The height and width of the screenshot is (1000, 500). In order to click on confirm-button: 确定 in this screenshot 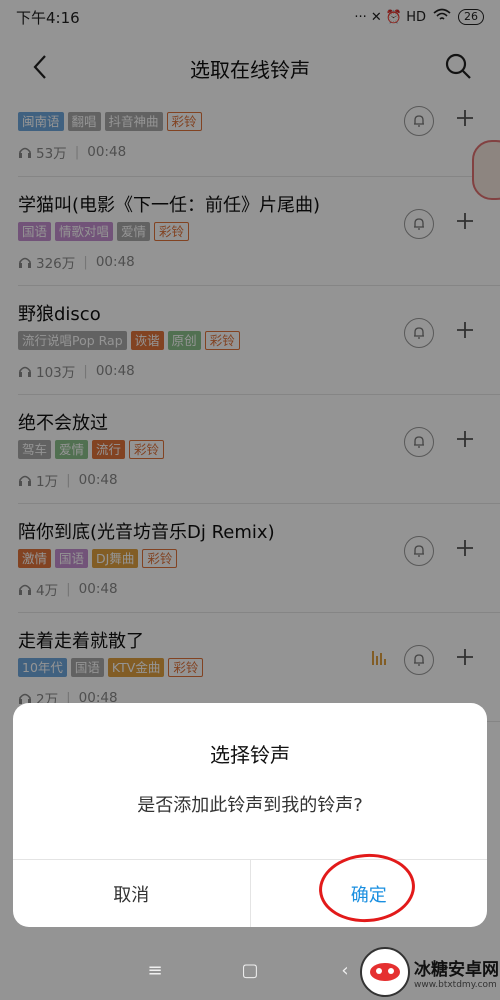, I will do `click(369, 888)`.